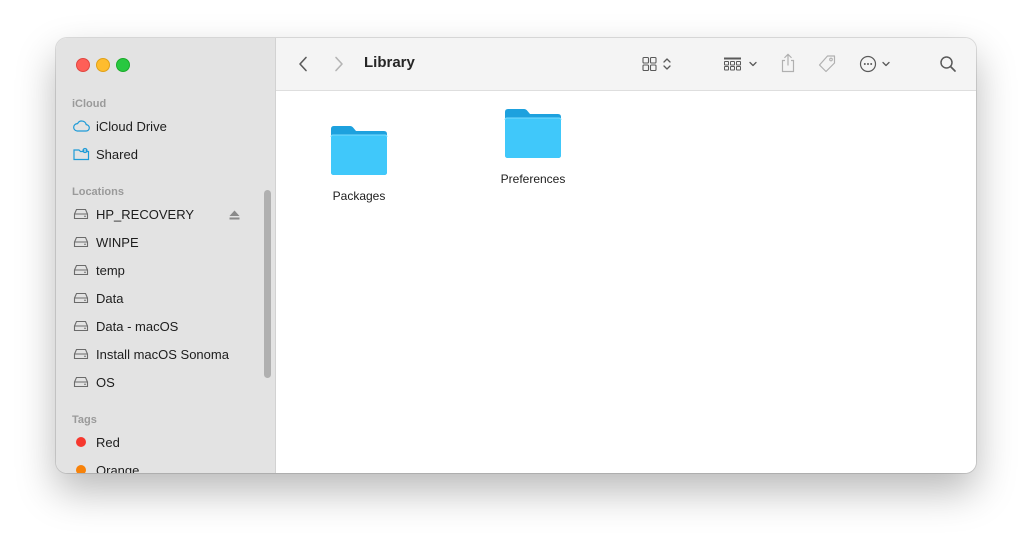 The width and height of the screenshot is (1032, 548). What do you see at coordinates (81, 126) in the screenshot?
I see `cloud-icon` at bounding box center [81, 126].